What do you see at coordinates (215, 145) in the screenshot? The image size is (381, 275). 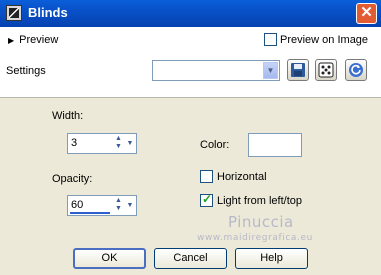 I see `color-label: Color:` at bounding box center [215, 145].